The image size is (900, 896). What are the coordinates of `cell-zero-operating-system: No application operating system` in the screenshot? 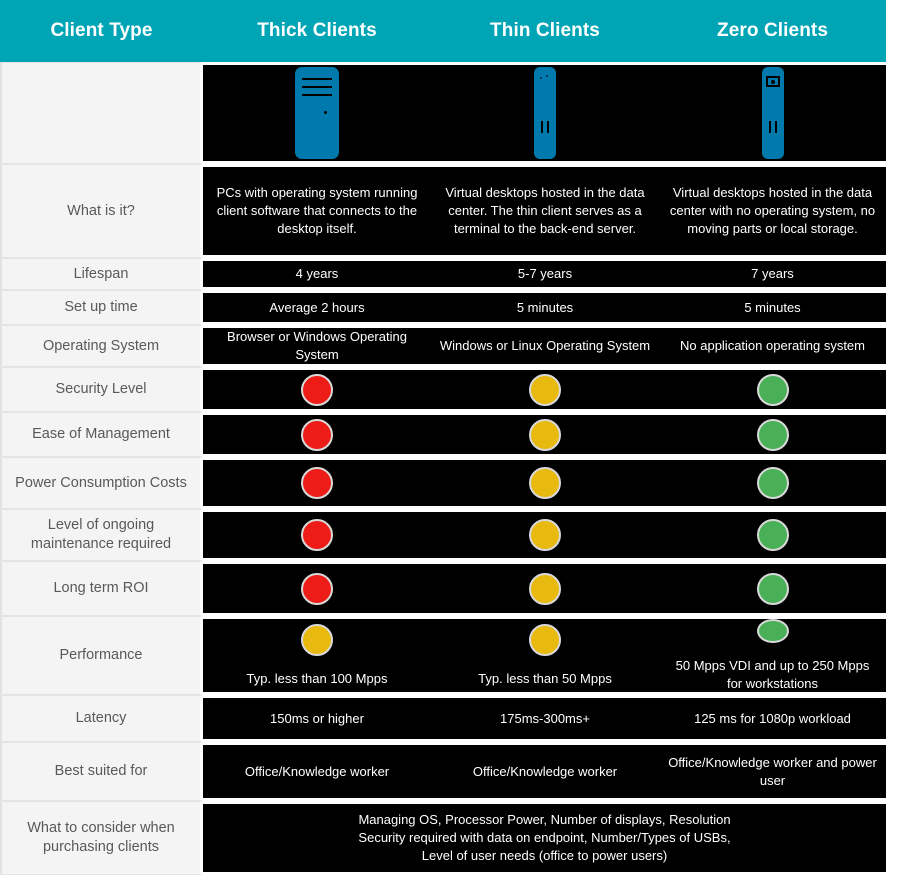 It's located at (772, 346).